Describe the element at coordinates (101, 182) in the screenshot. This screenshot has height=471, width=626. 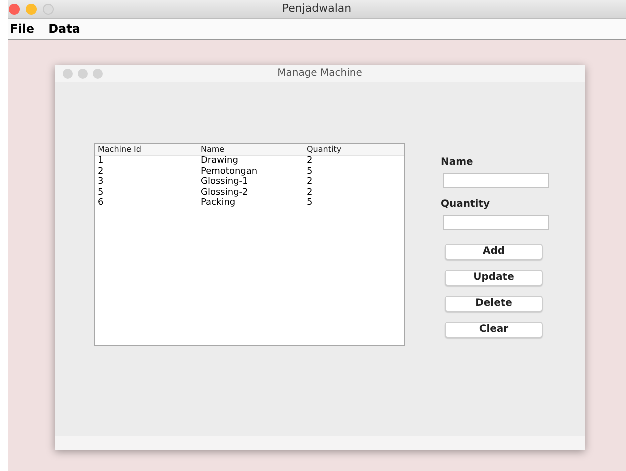
I see `table-cell-text: 3` at that location.